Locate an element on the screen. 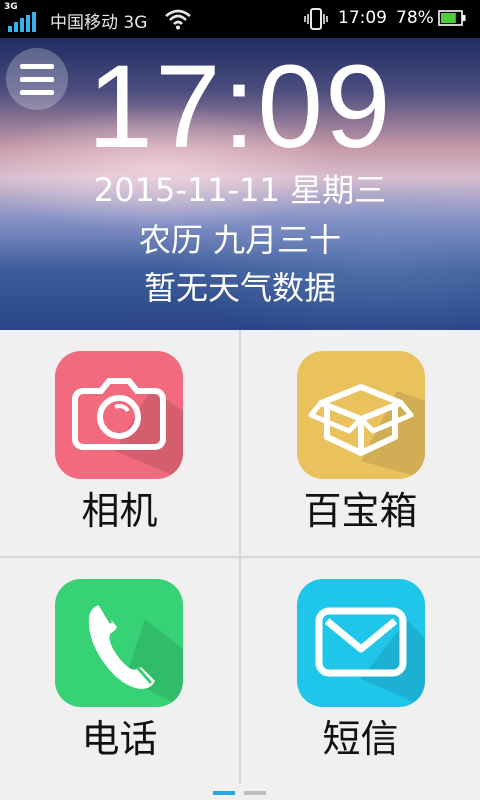 The width and height of the screenshot is (480, 800). page-indicator is located at coordinates (240, 792).